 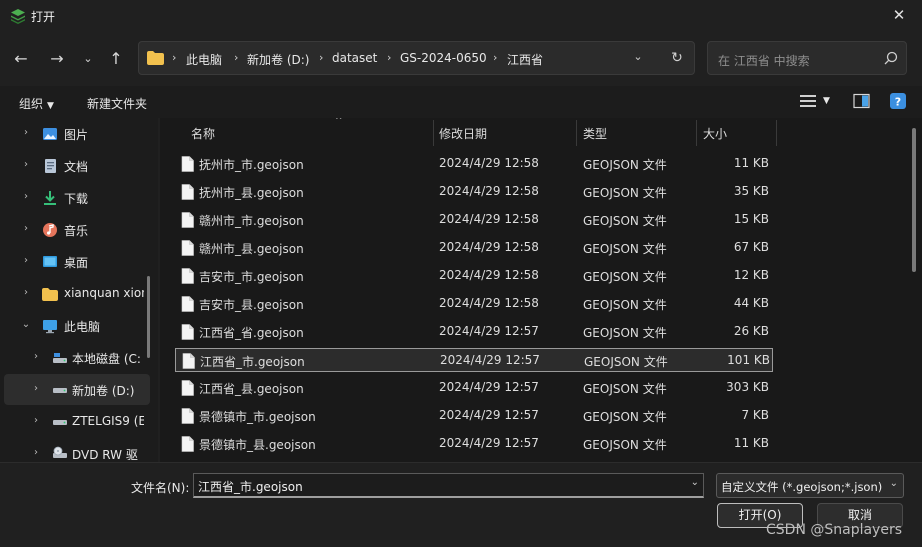 I want to click on view-options-dropdown: ▼, so click(x=826, y=101).